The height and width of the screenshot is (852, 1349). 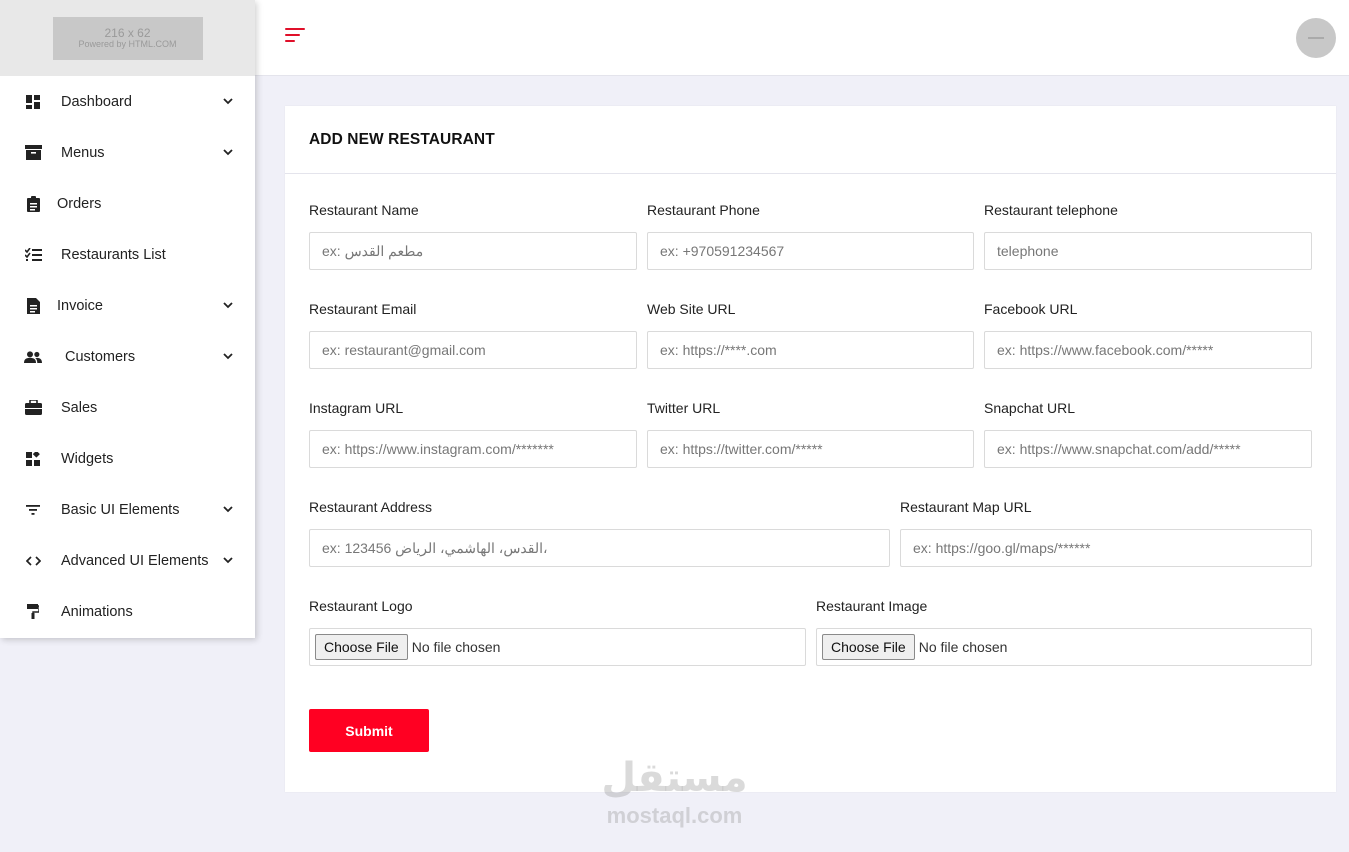 I want to click on instagram-url-group: Instagram URL, so click(x=473, y=433).